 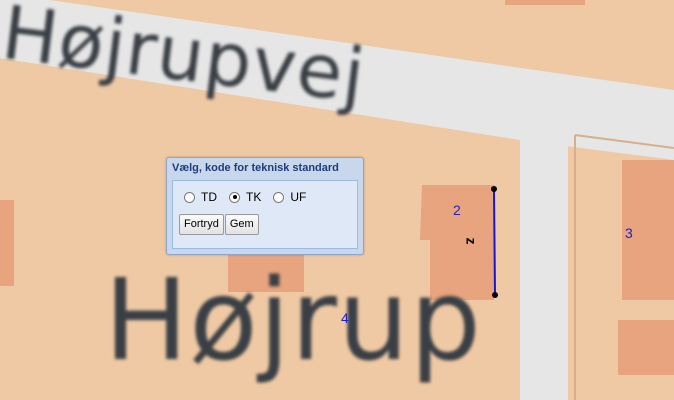 What do you see at coordinates (265, 214) in the screenshot?
I see `dialog-body: TD TK UF Fortryd Gem` at bounding box center [265, 214].